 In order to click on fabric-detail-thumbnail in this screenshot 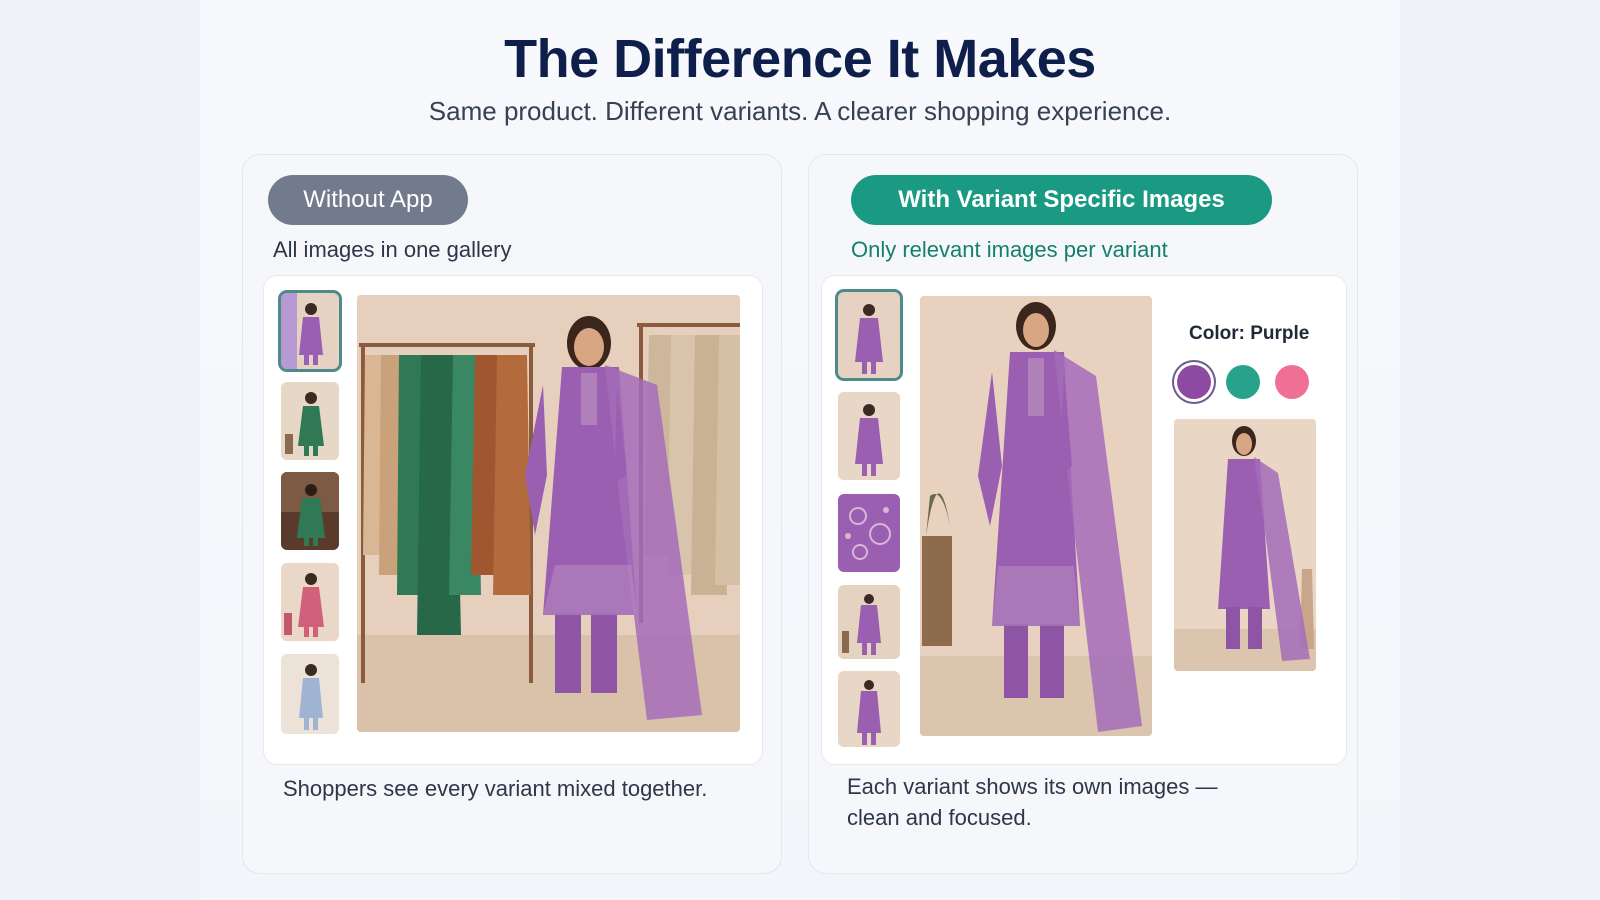, I will do `click(869, 533)`.